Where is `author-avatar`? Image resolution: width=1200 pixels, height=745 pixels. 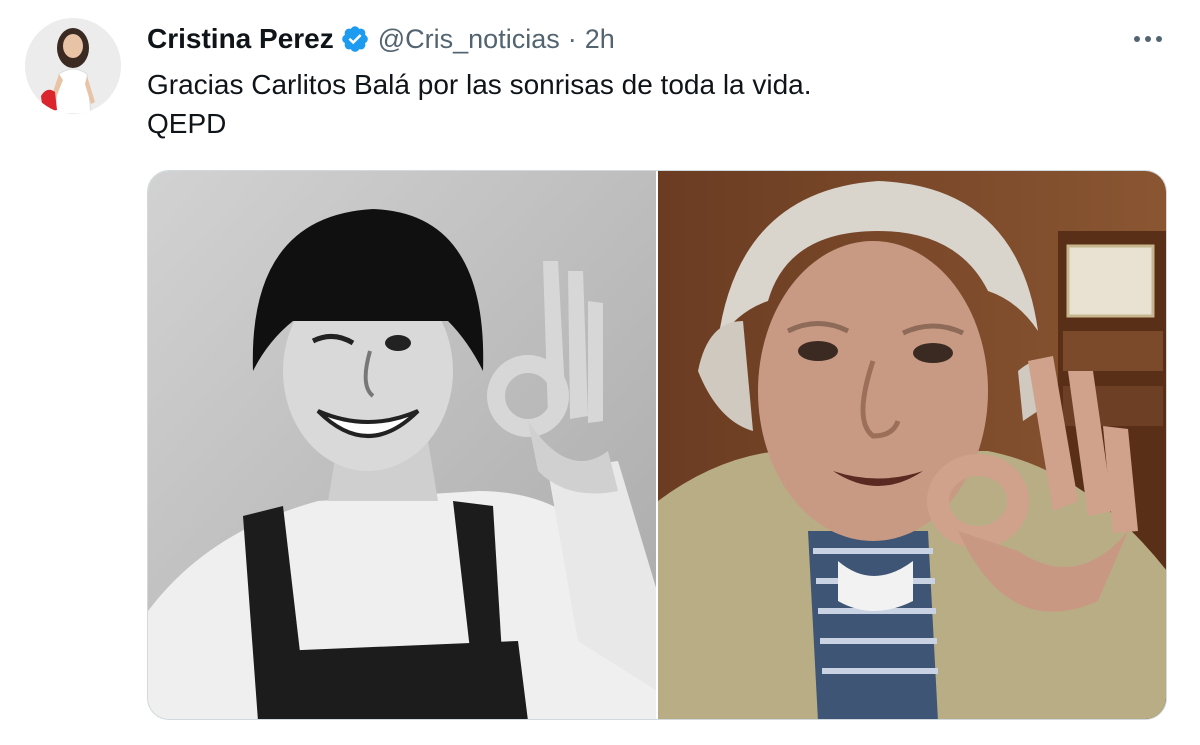 author-avatar is located at coordinates (73, 66).